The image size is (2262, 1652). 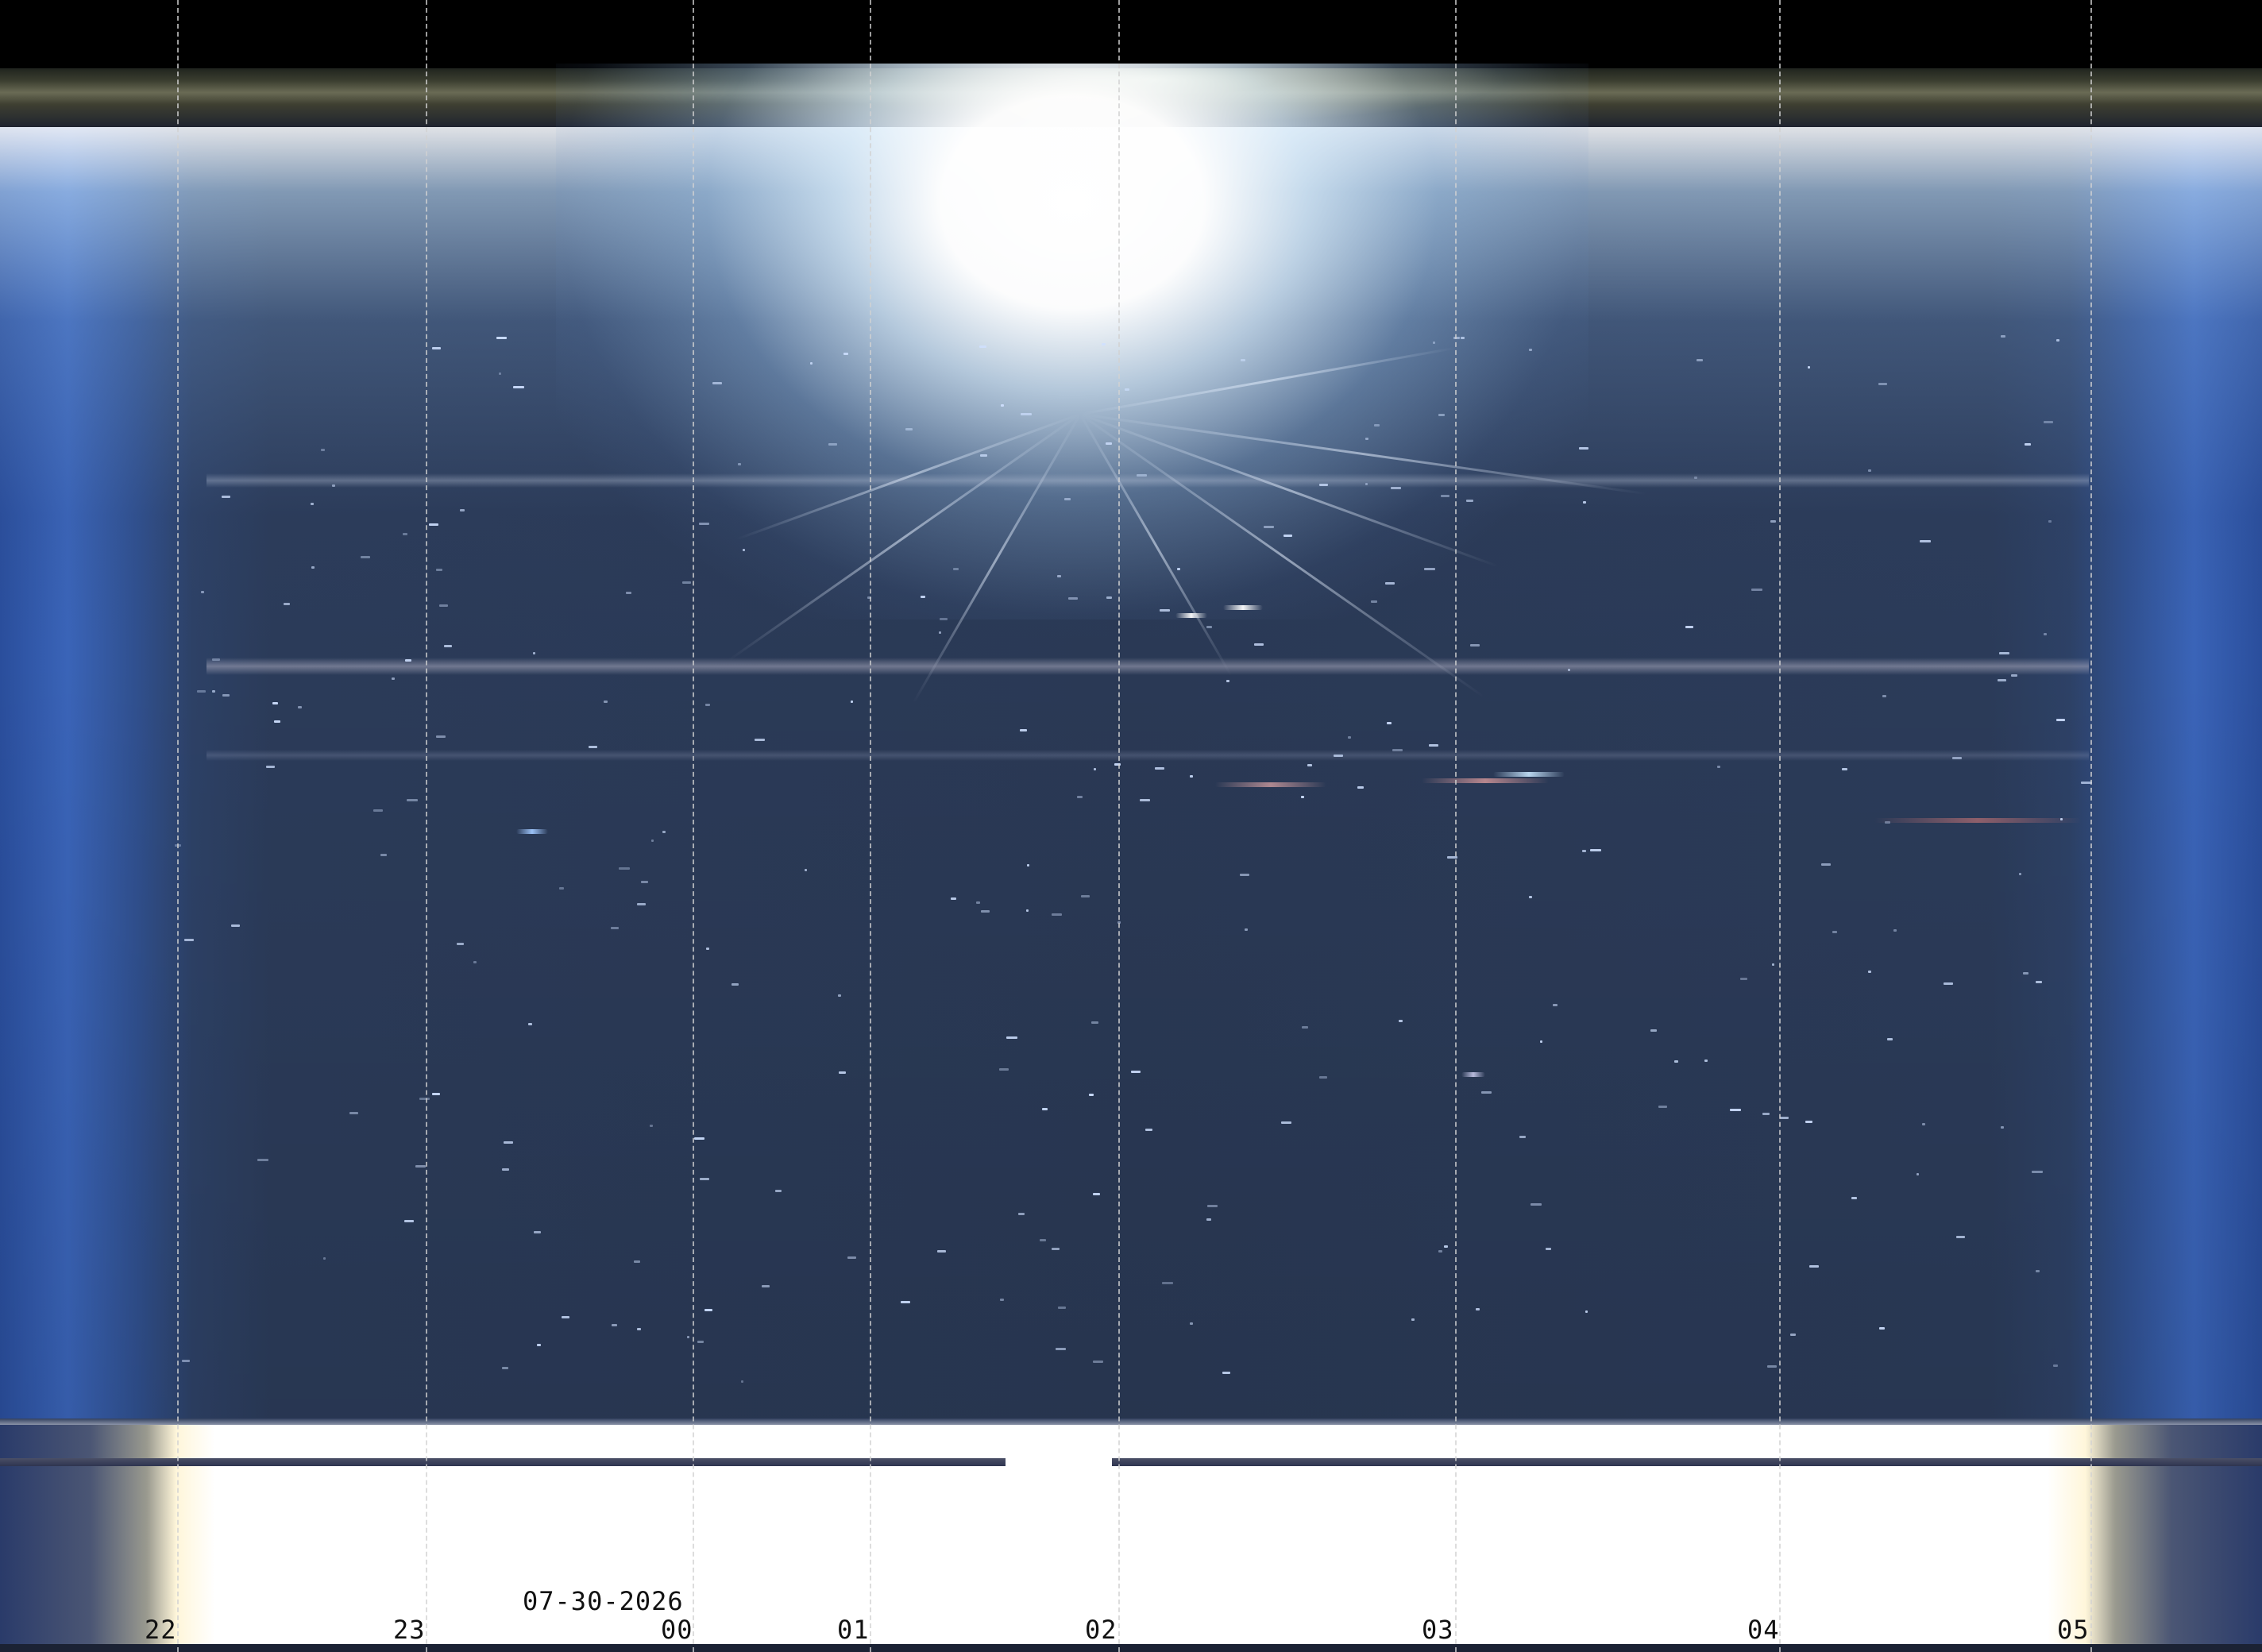 I want to click on hour-label-23: 23, so click(x=410, y=1630).